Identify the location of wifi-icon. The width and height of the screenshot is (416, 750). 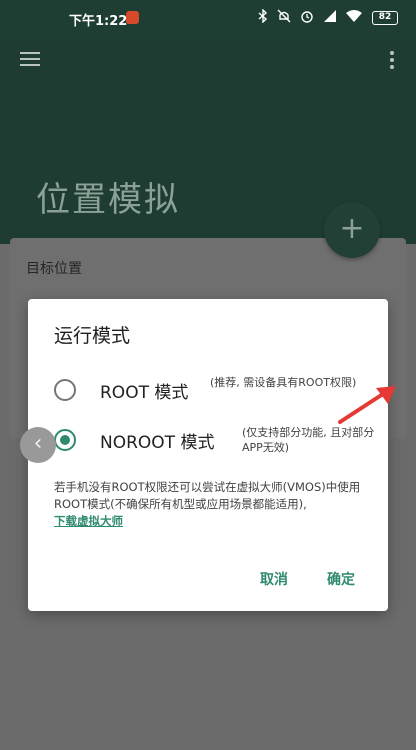
(354, 16).